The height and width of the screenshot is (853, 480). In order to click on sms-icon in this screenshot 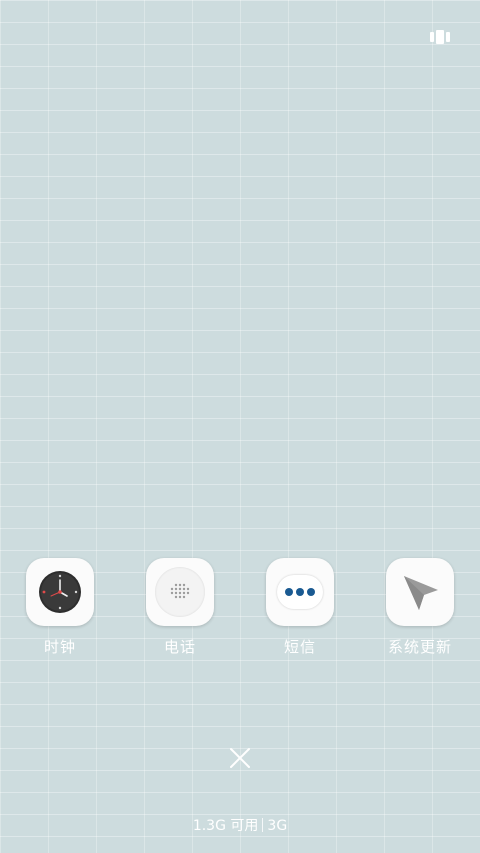, I will do `click(300, 592)`.